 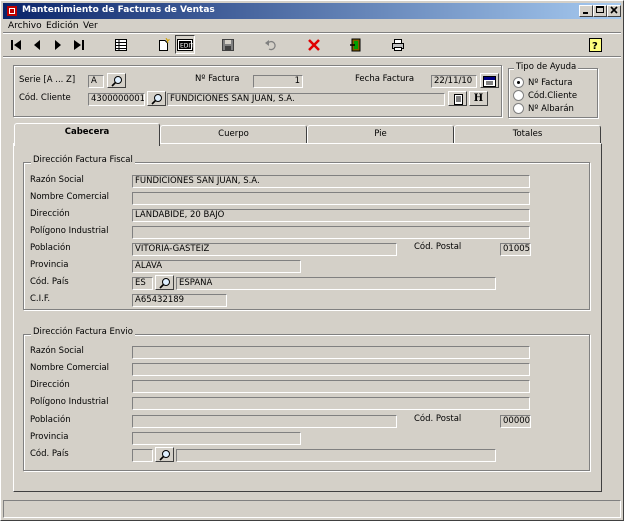 I want to click on exit-door-icon, so click(x=355, y=44).